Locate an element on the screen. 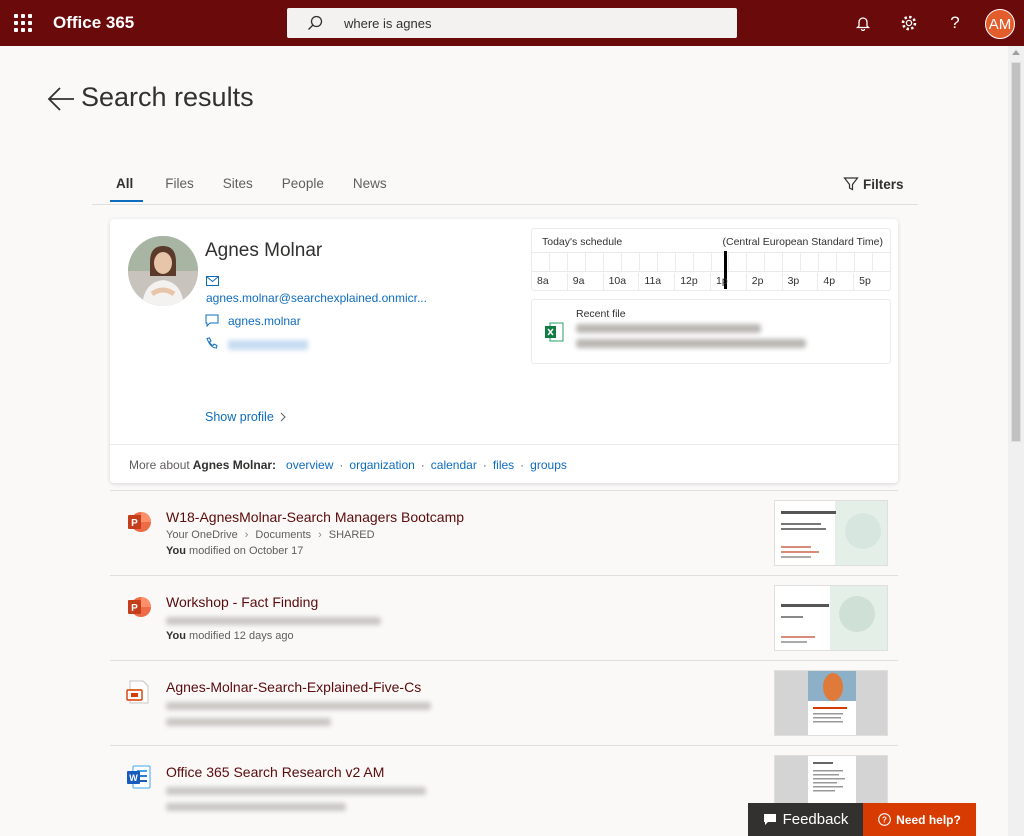 The image size is (1024, 836). help-icon: ? is located at coordinates (955, 23).